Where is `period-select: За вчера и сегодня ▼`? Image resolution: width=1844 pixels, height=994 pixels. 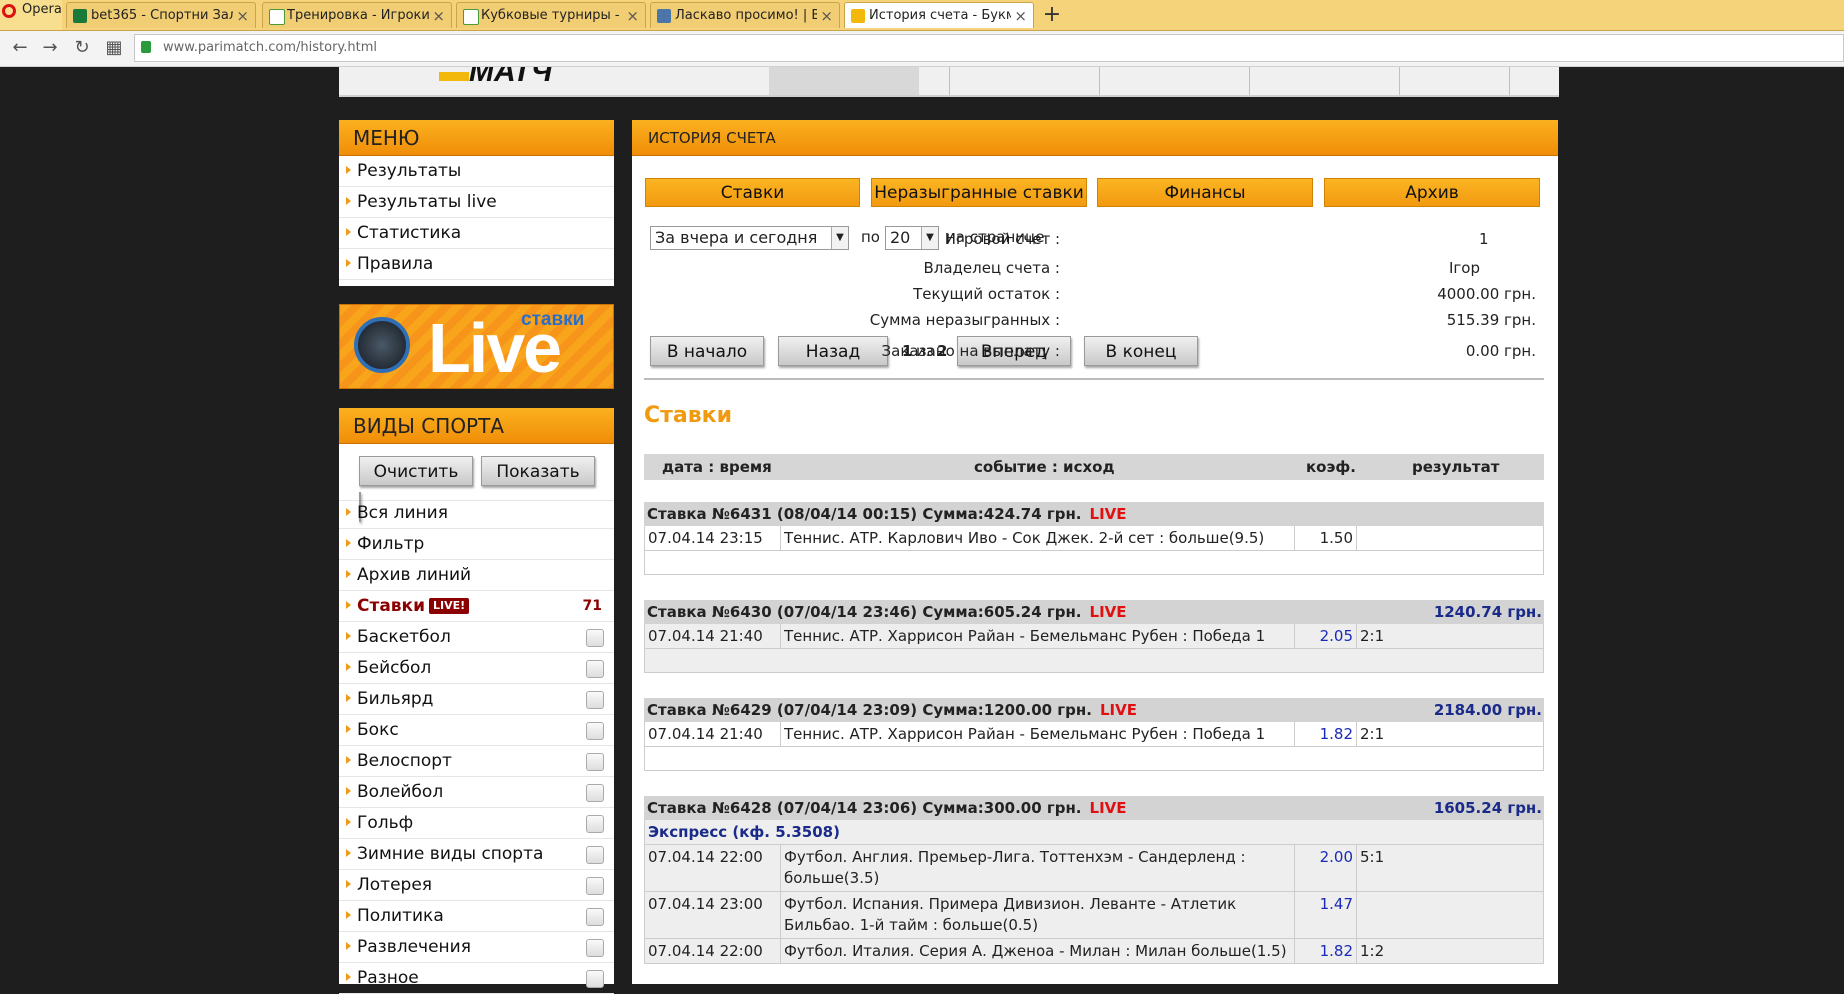
period-select: За вчера и сегодня ▼ is located at coordinates (749, 238).